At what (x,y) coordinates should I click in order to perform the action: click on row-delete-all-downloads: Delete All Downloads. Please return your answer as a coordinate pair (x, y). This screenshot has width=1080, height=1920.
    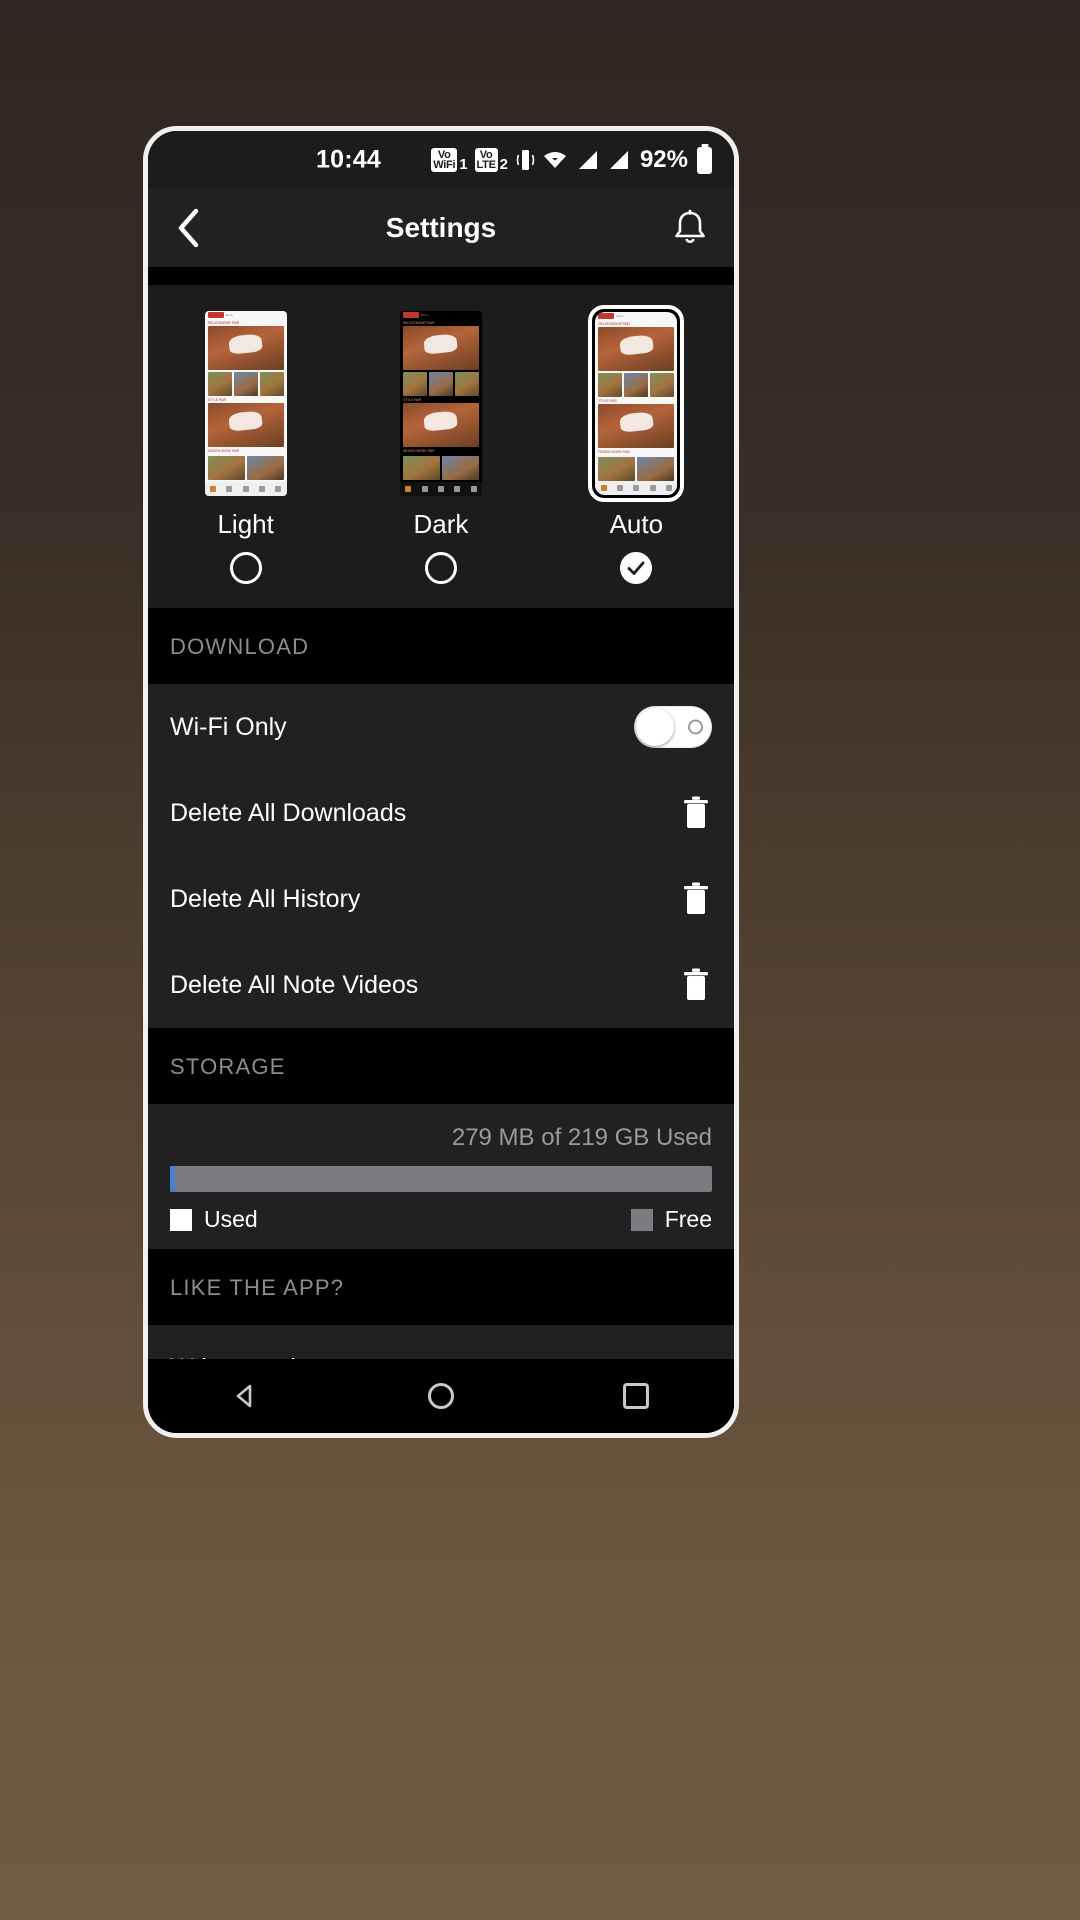
    Looking at the image, I should click on (441, 813).